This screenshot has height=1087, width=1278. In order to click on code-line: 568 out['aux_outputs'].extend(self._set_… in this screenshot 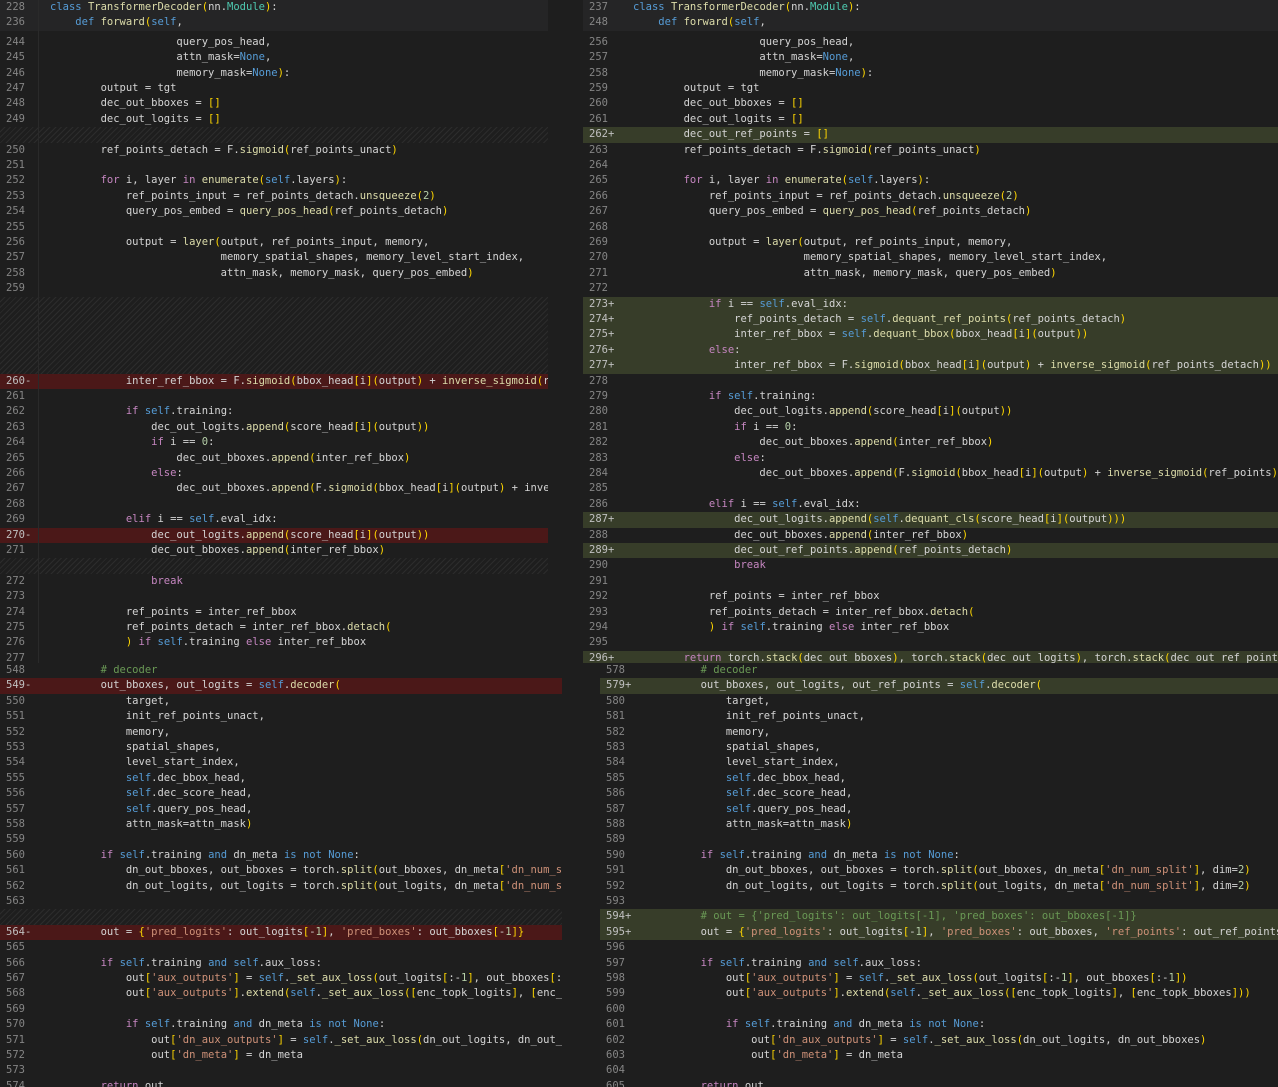, I will do `click(281, 993)`.